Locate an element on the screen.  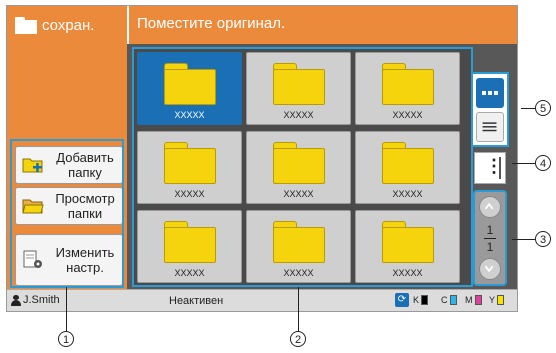
box-title-label: сохран. is located at coordinates (68, 25).